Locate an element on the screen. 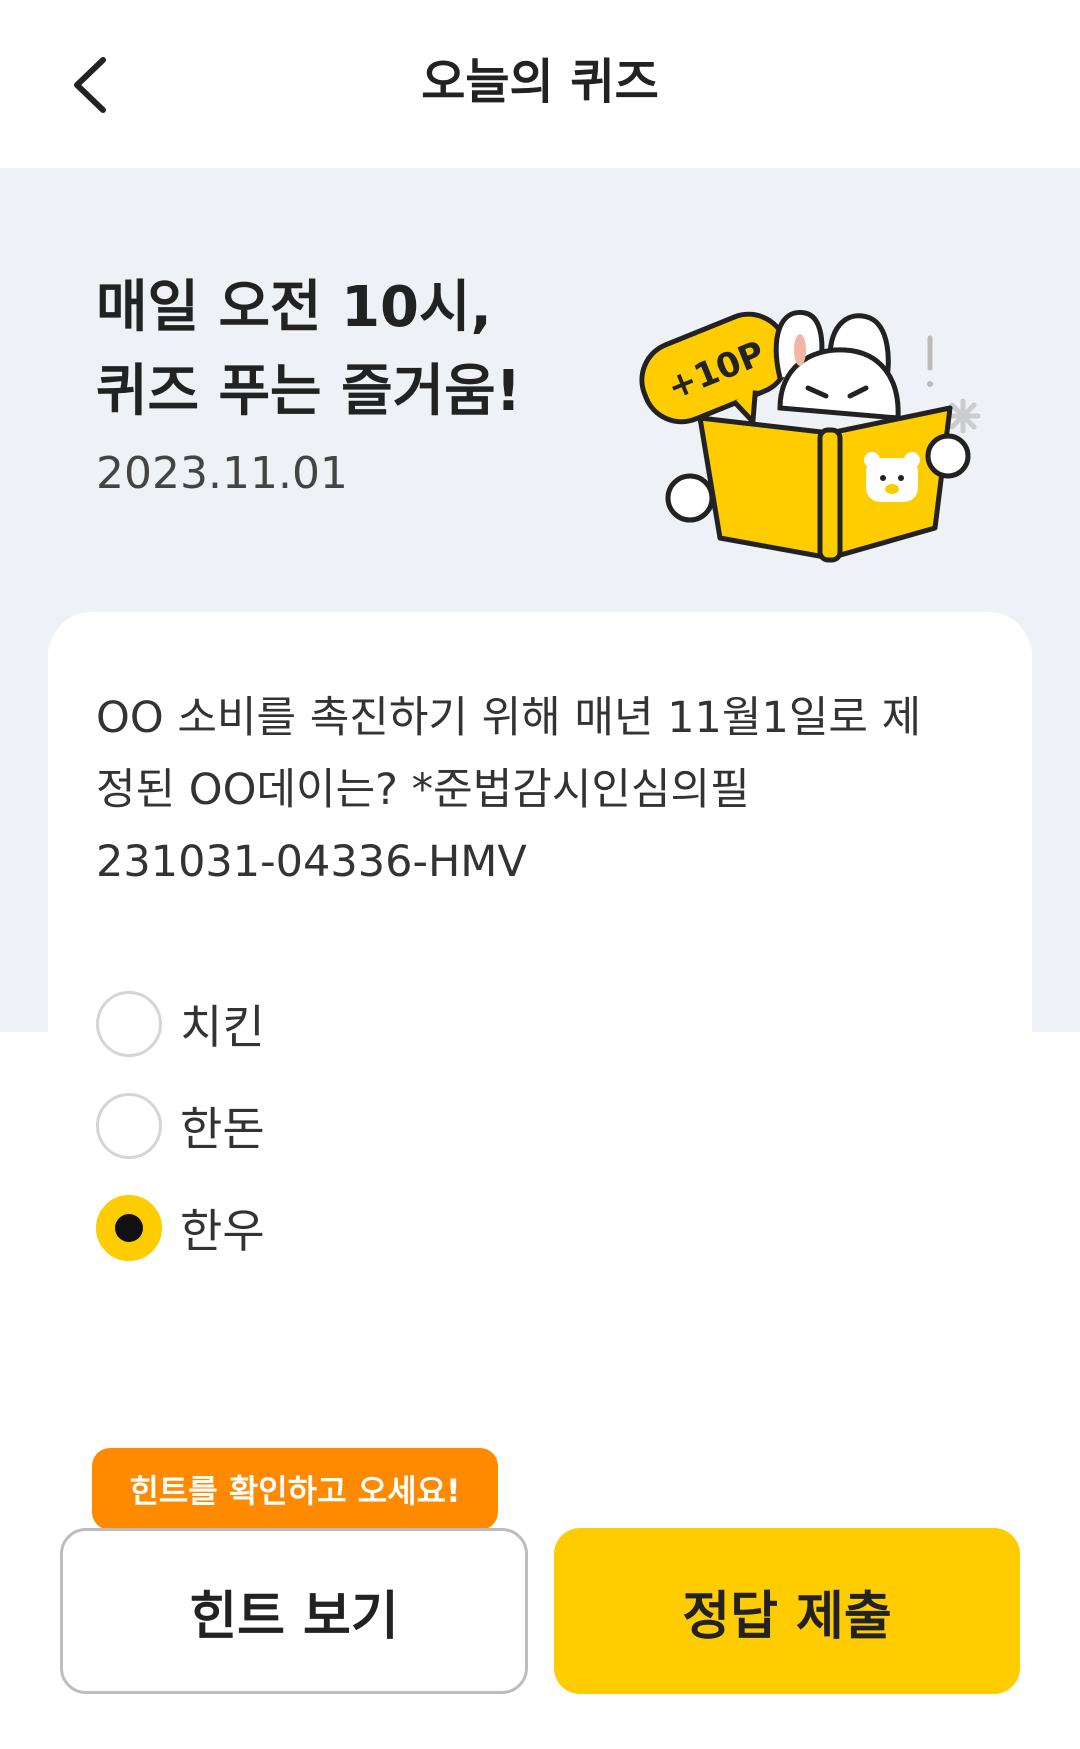 The height and width of the screenshot is (1749, 1080). option-chicken: 치킨 is located at coordinates (180, 1024).